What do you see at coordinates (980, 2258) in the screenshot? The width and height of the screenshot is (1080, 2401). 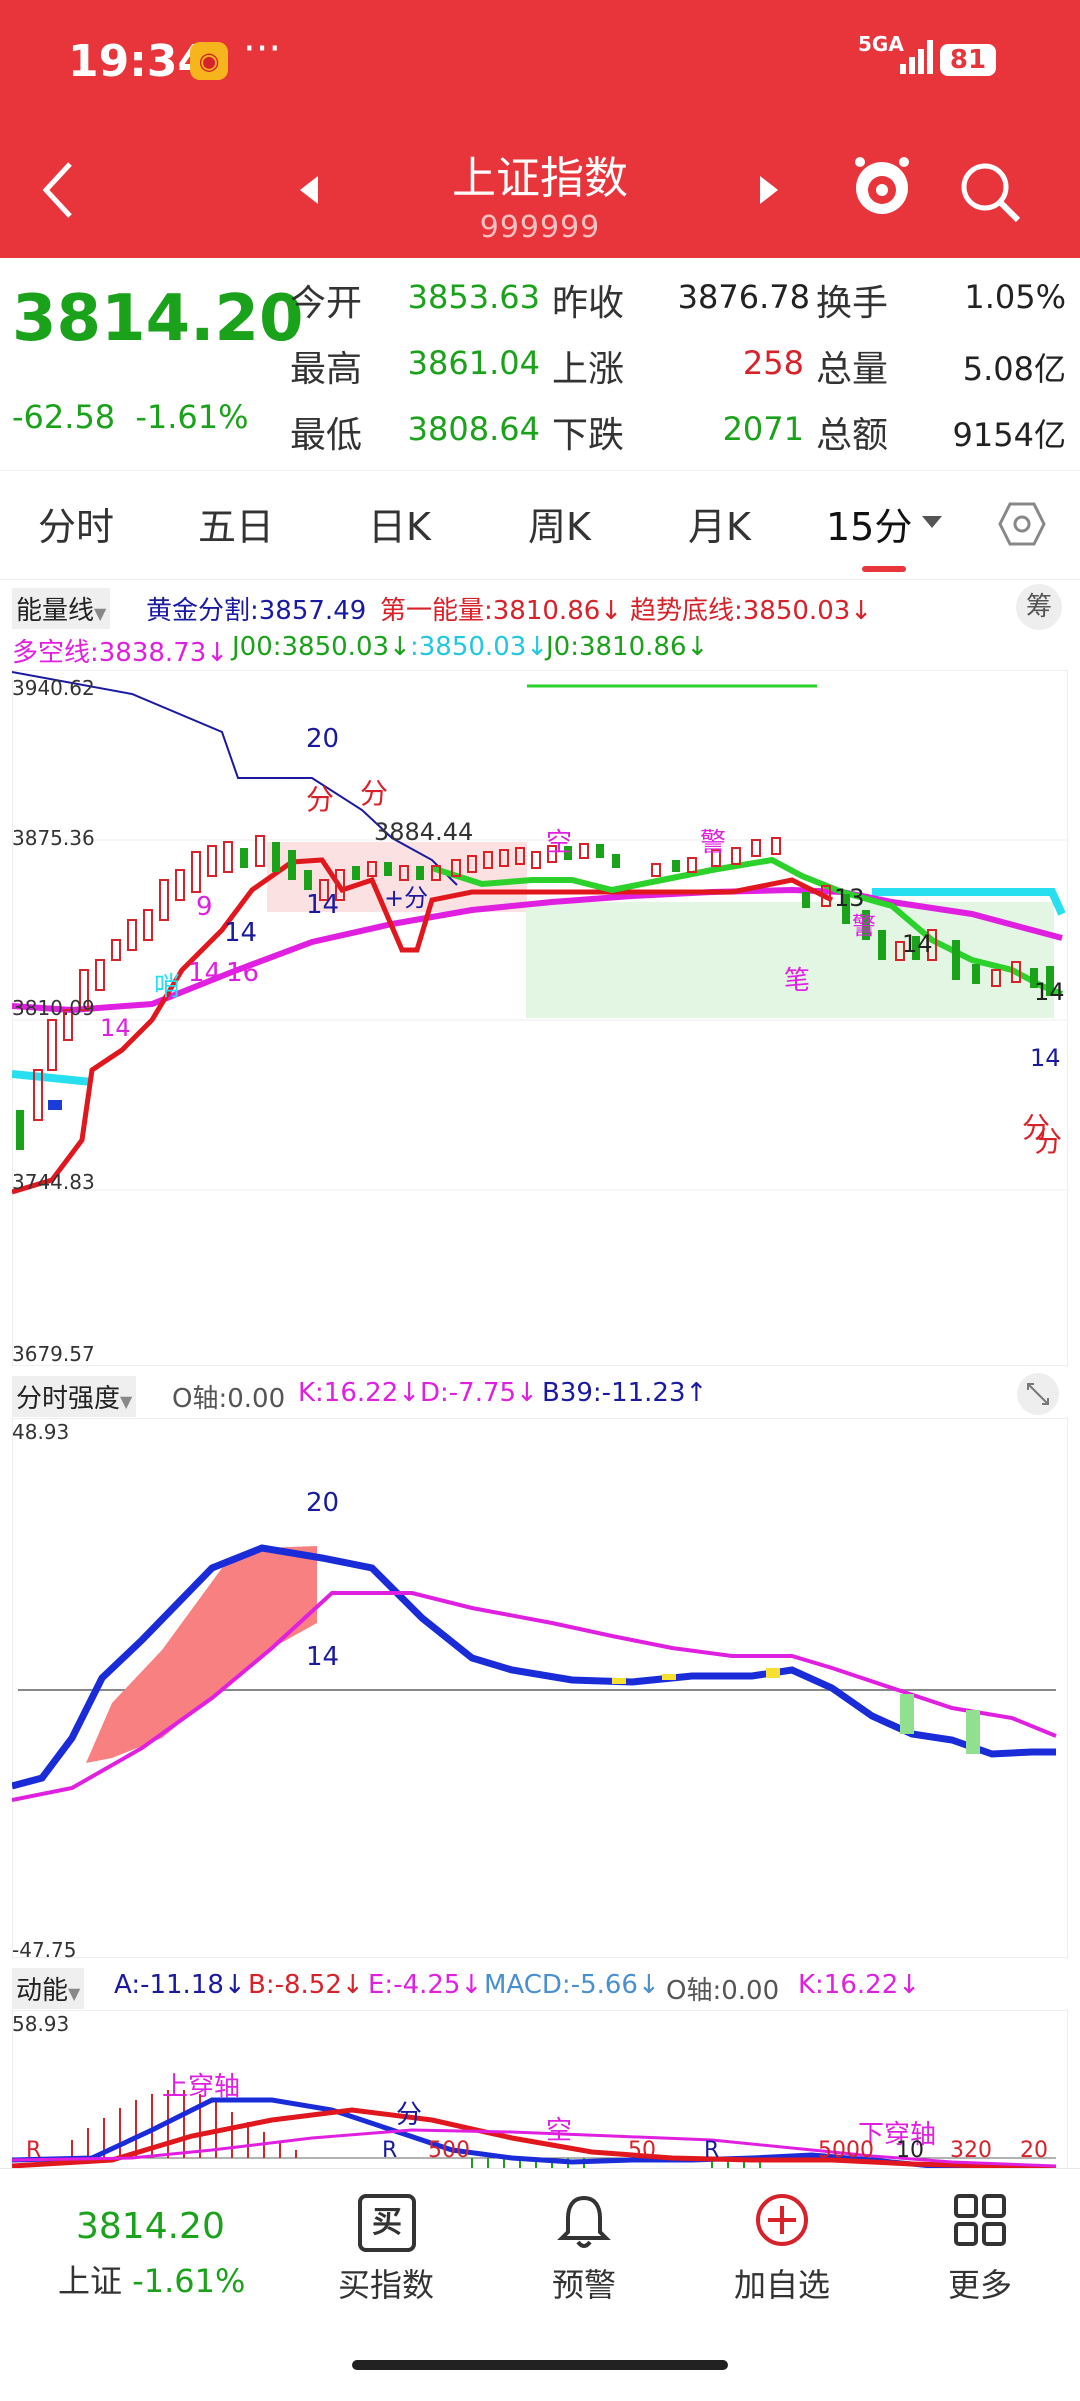 I see `more-button: 更多` at bounding box center [980, 2258].